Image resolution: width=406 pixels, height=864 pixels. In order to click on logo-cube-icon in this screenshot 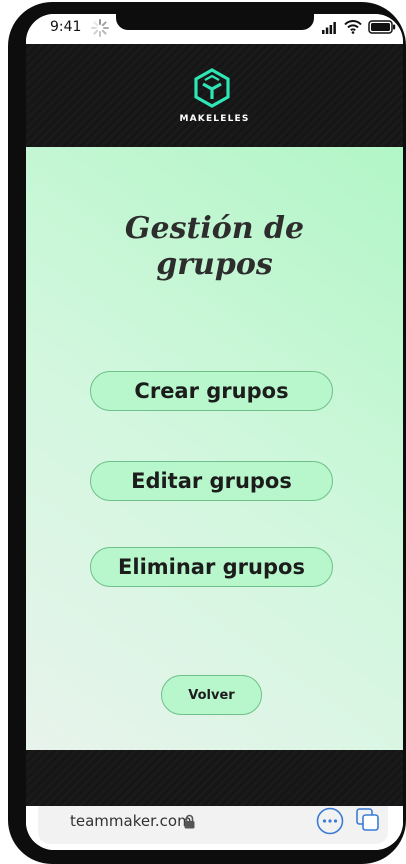, I will do `click(212, 88)`.